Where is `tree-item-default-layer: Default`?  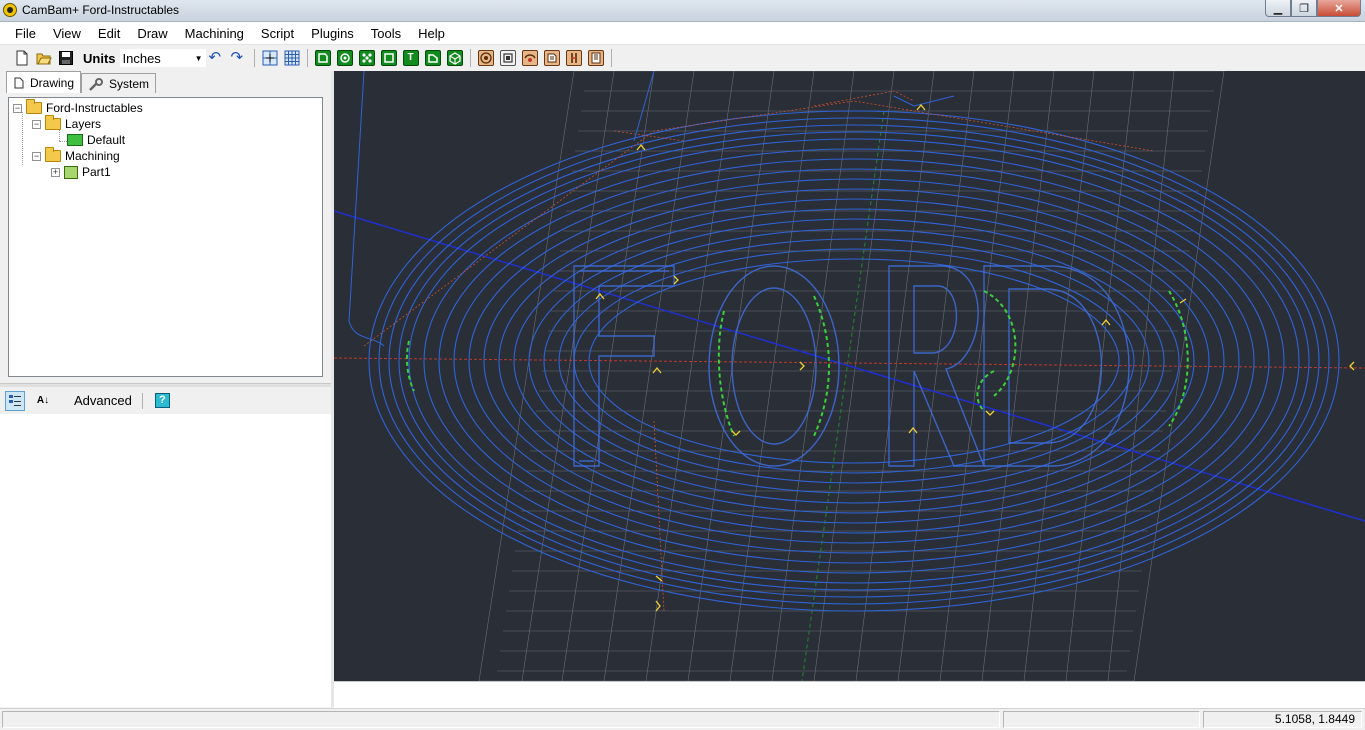 tree-item-default-layer: Default is located at coordinates (96, 140).